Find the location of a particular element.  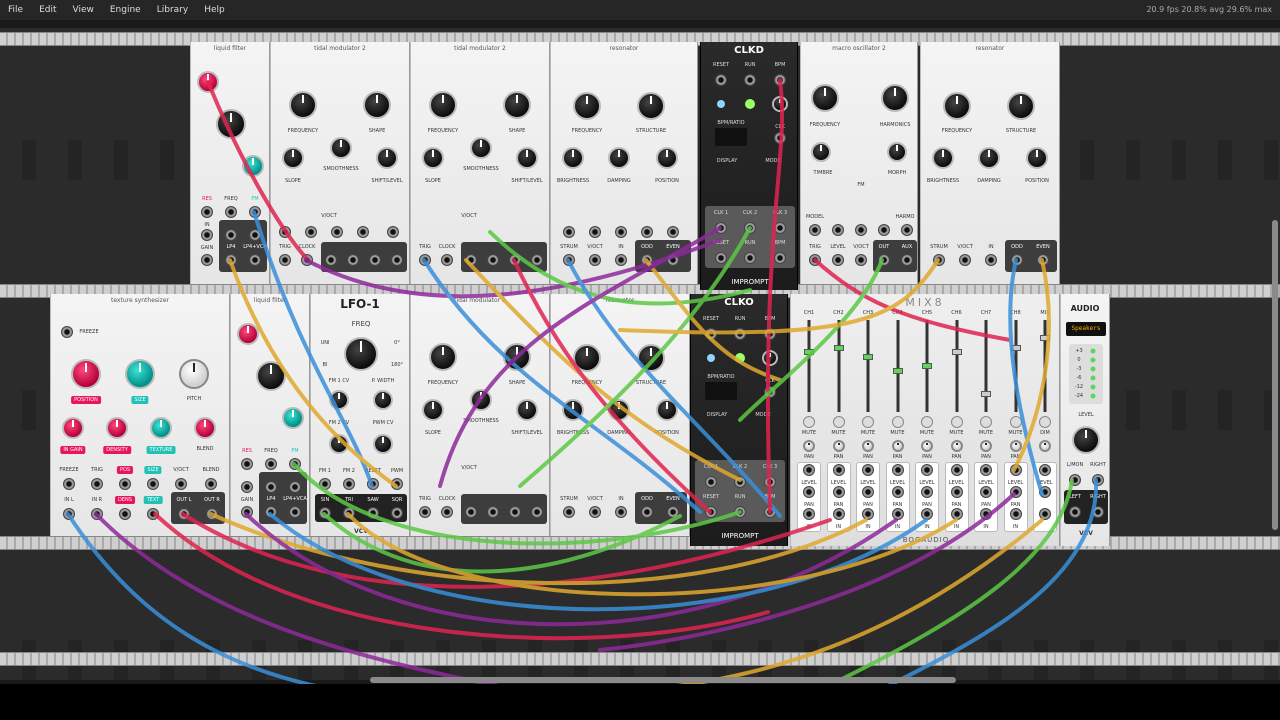

blend-knob is located at coordinates (205, 428).